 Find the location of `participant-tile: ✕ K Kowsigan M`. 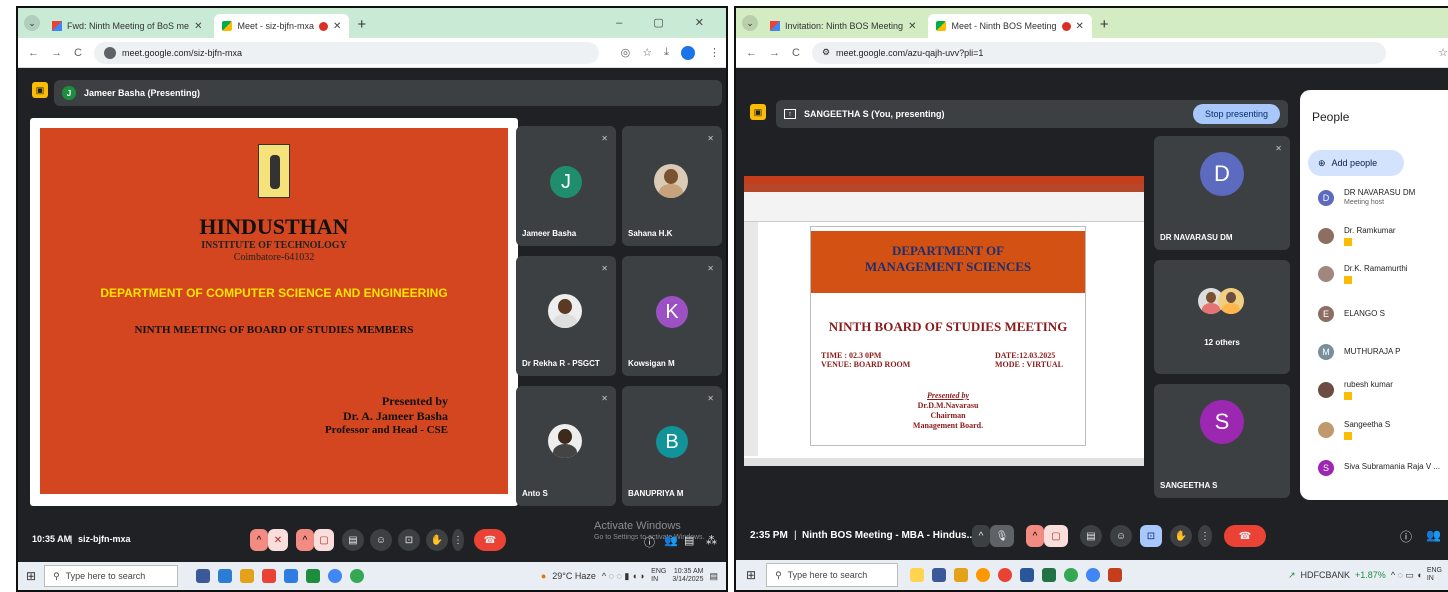

participant-tile: ✕ K Kowsigan M is located at coordinates (672, 316).